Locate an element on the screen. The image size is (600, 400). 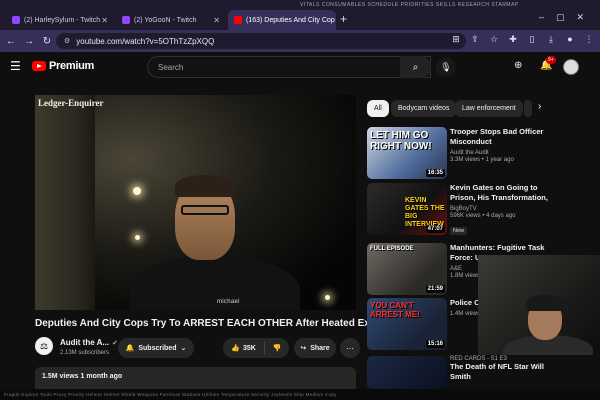
chip-law-enforcement: Law enforcement is located at coordinates (489, 108).